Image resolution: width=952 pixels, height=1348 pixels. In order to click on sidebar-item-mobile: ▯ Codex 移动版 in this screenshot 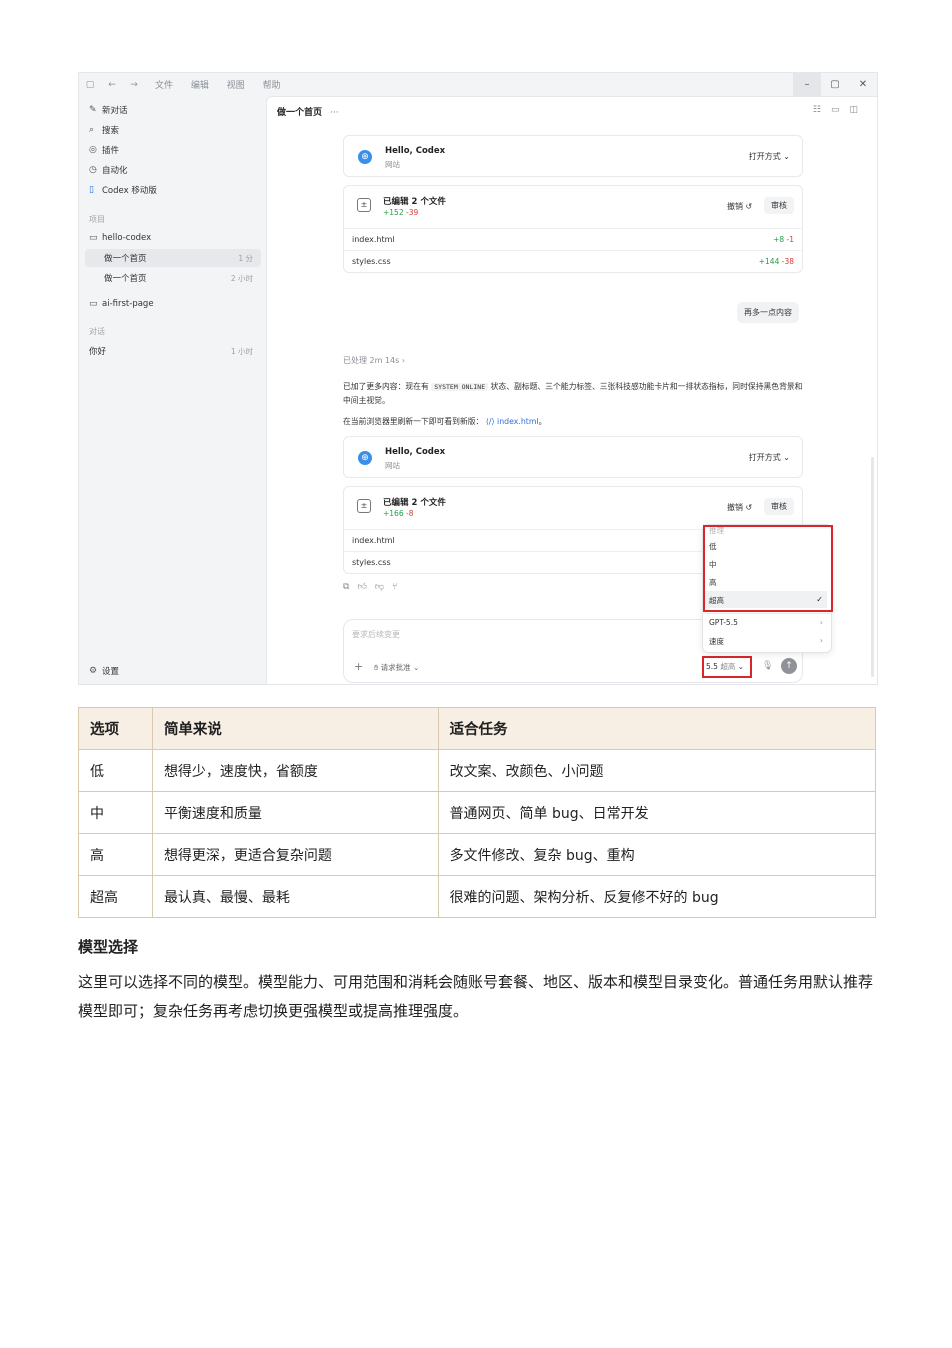, I will do `click(123, 190)`.